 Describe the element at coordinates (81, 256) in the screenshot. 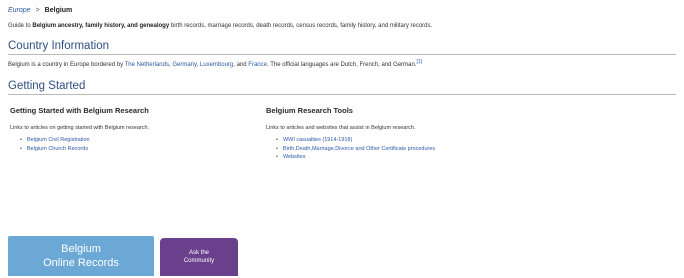

I see `online-records-button: Belgium Online Records` at that location.